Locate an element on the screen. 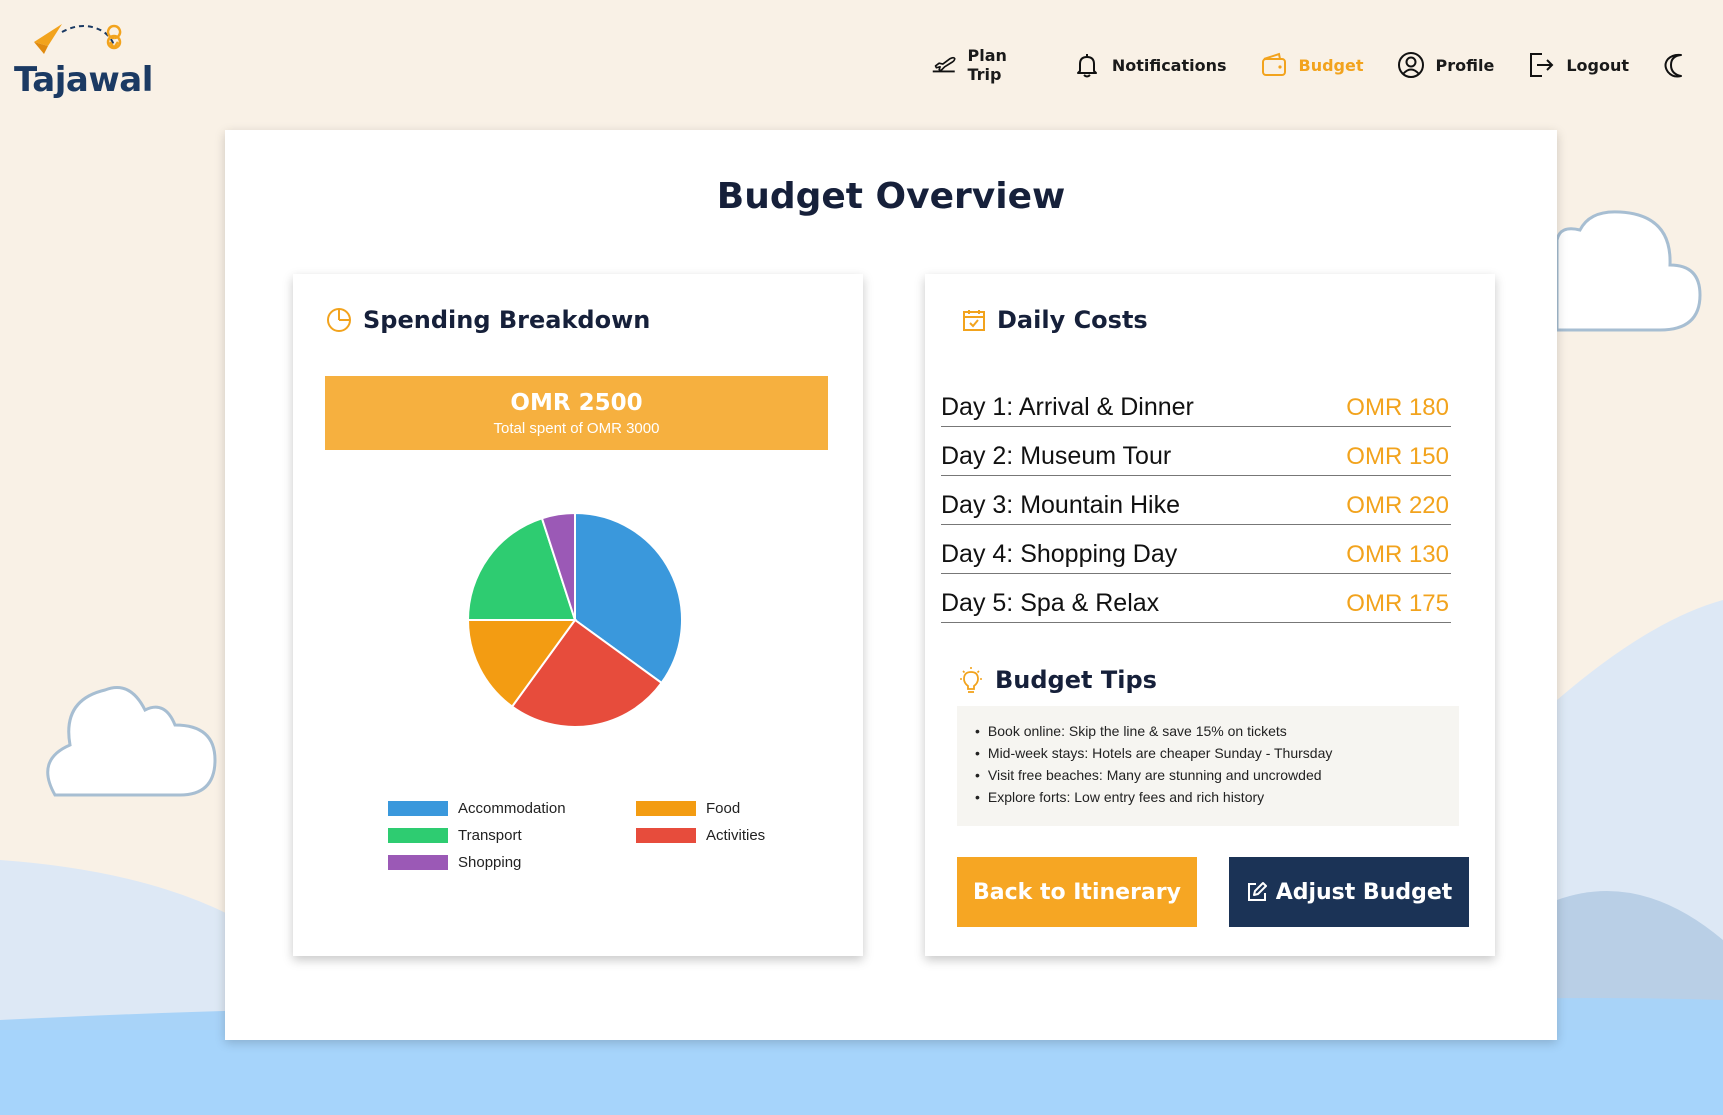  nav-logout: Logout is located at coordinates (1577, 65).